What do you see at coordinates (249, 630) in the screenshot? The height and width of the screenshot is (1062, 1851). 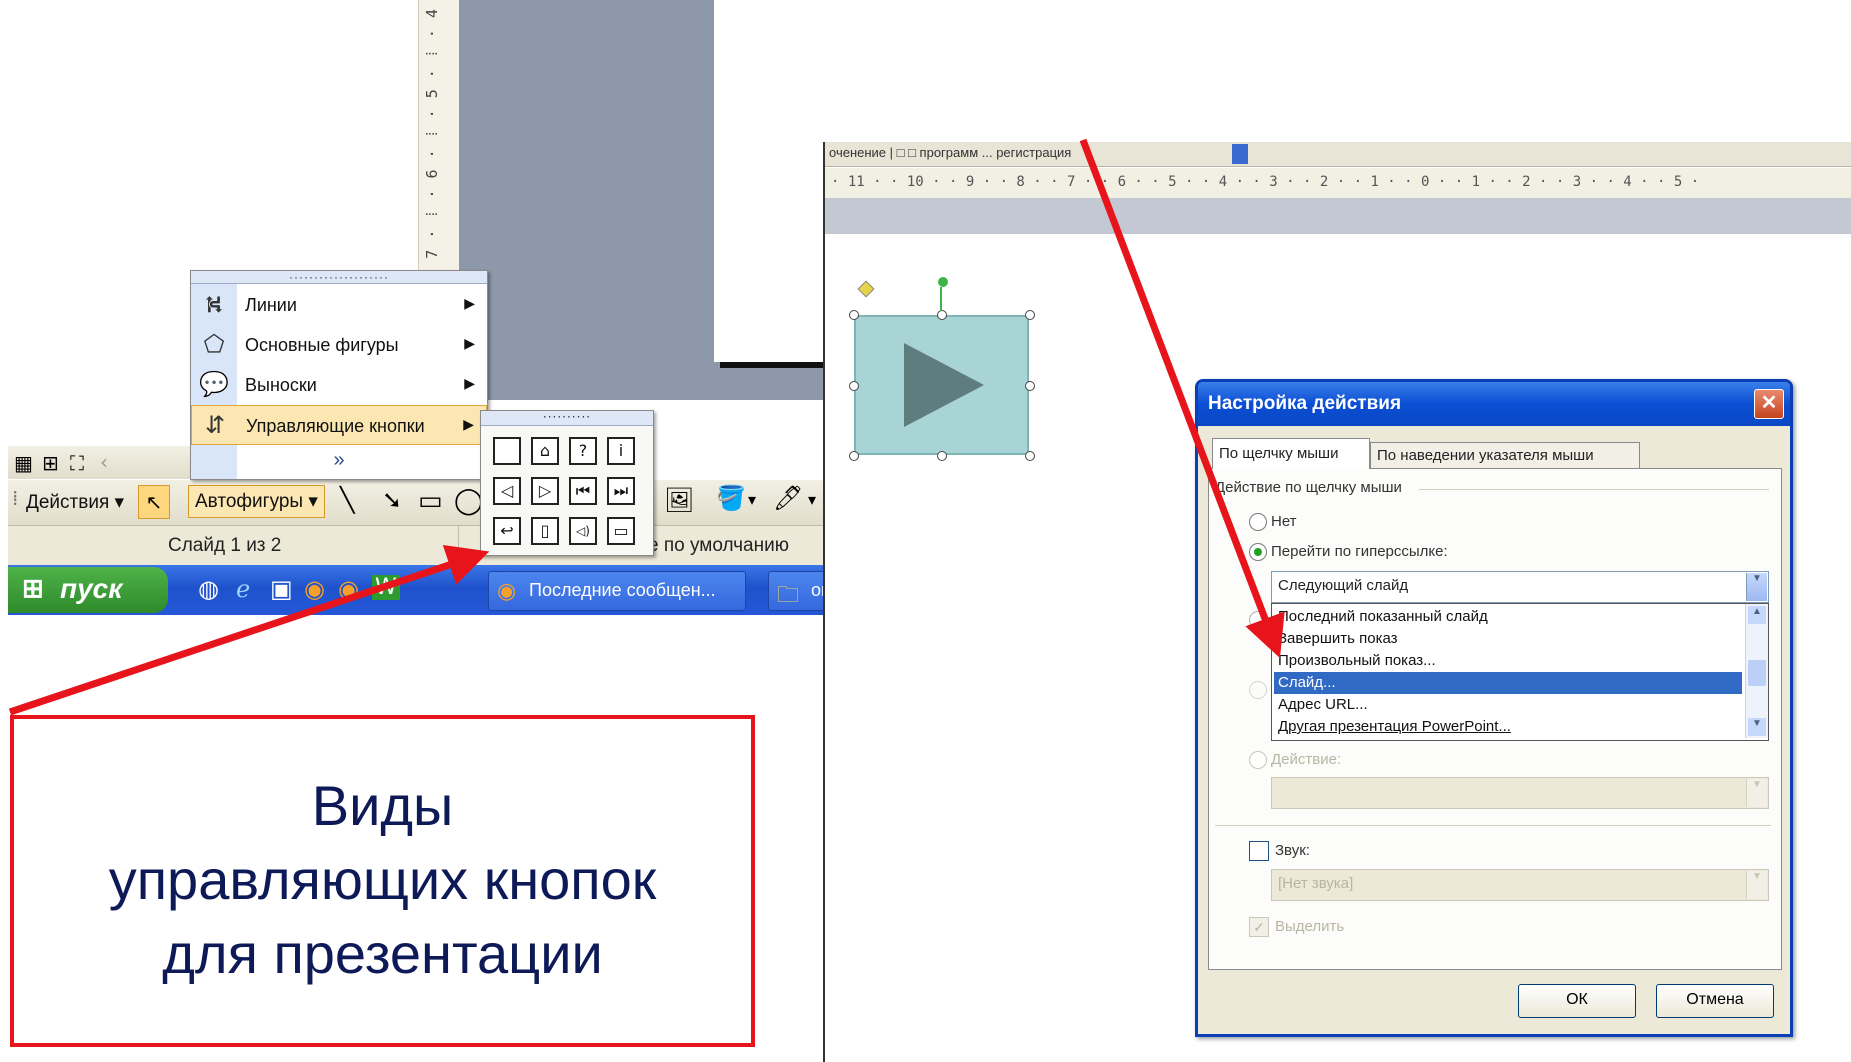 I see `arrow-to-palette` at bounding box center [249, 630].